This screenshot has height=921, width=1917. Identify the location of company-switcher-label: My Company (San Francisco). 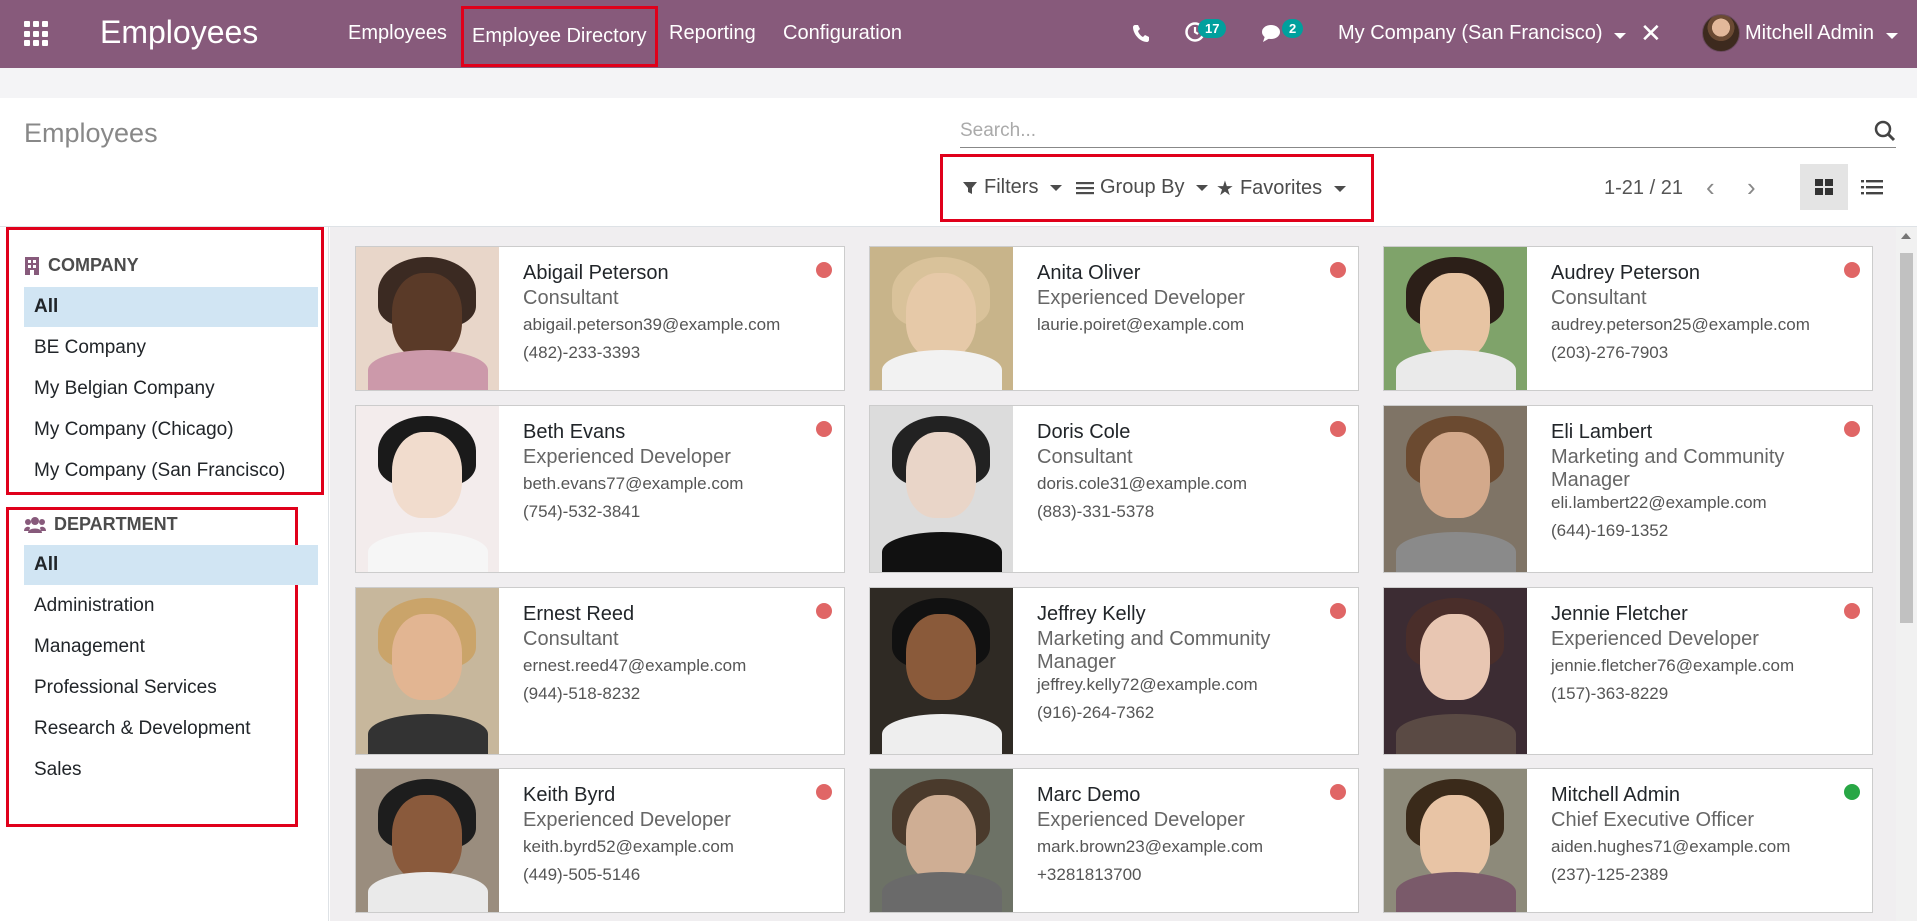
(1470, 33).